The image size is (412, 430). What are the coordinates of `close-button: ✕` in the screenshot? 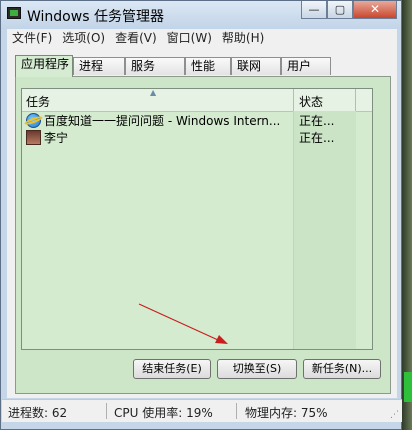 It's located at (375, 10).